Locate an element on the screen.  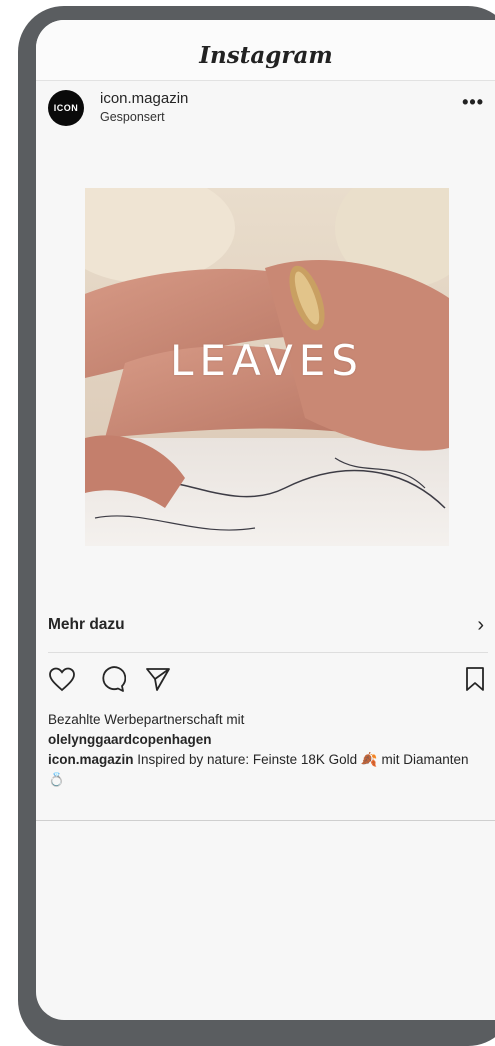
avatar: ICON is located at coordinates (66, 108).